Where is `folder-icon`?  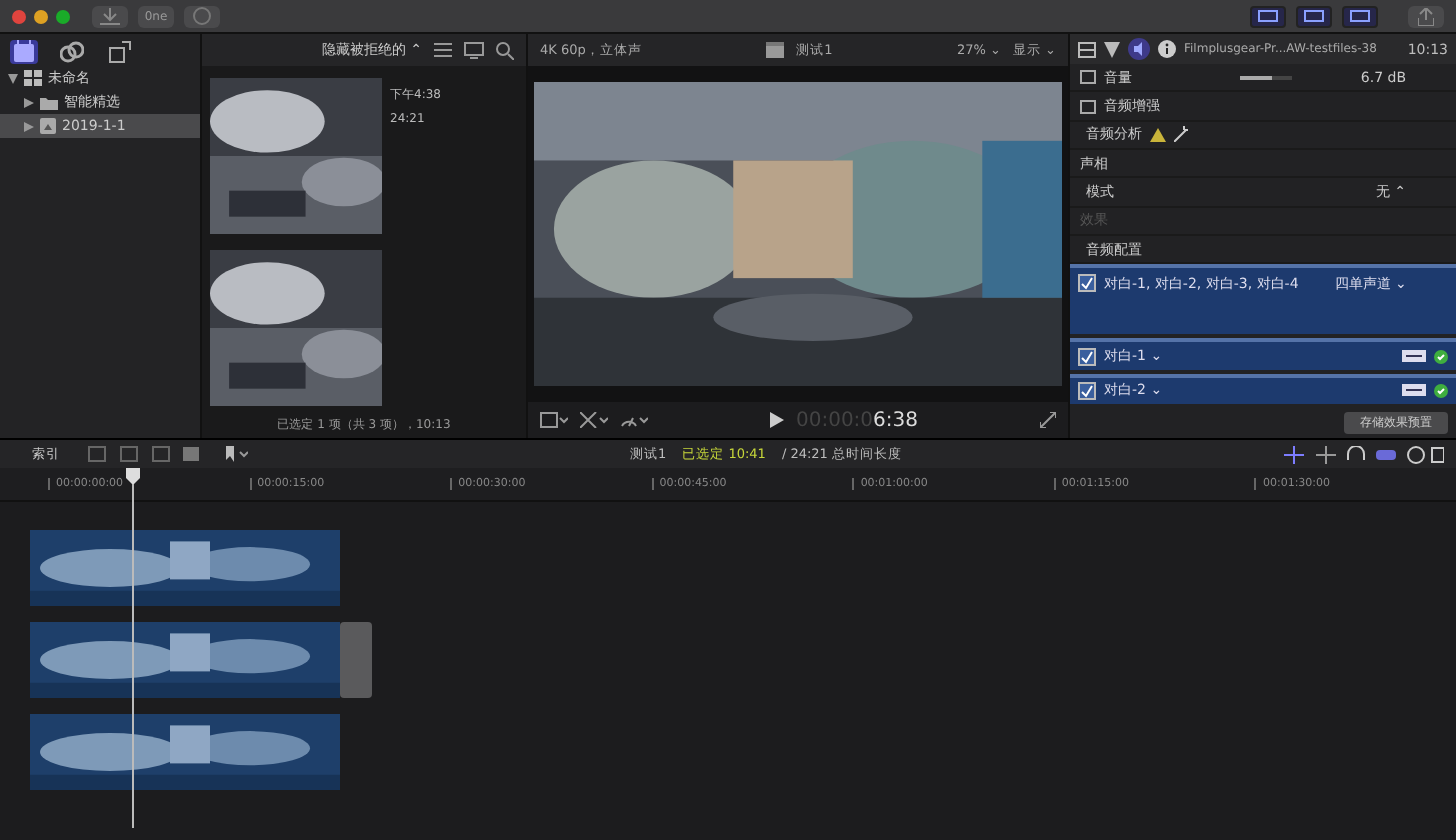
folder-icon is located at coordinates (49, 102).